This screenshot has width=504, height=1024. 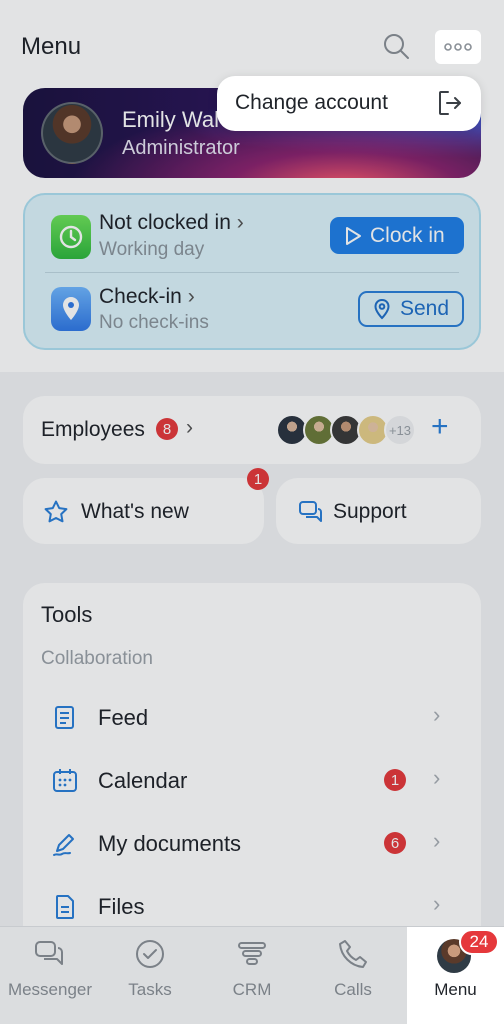 I want to click on checkin-status: Check-in ›, so click(x=147, y=297).